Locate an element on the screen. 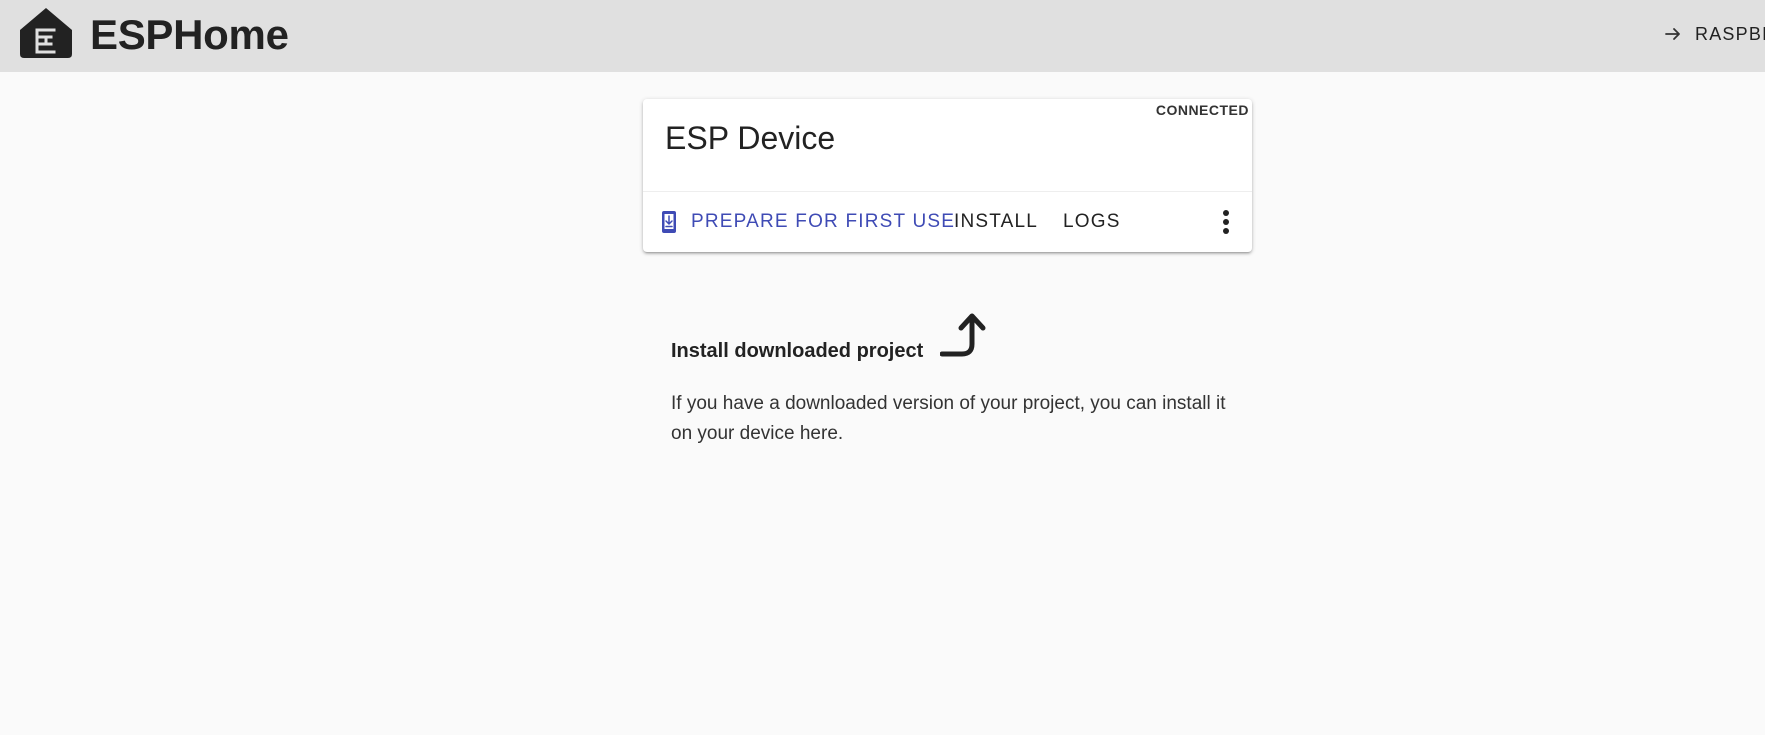  arrow-right-icon is located at coordinates (1672, 34).